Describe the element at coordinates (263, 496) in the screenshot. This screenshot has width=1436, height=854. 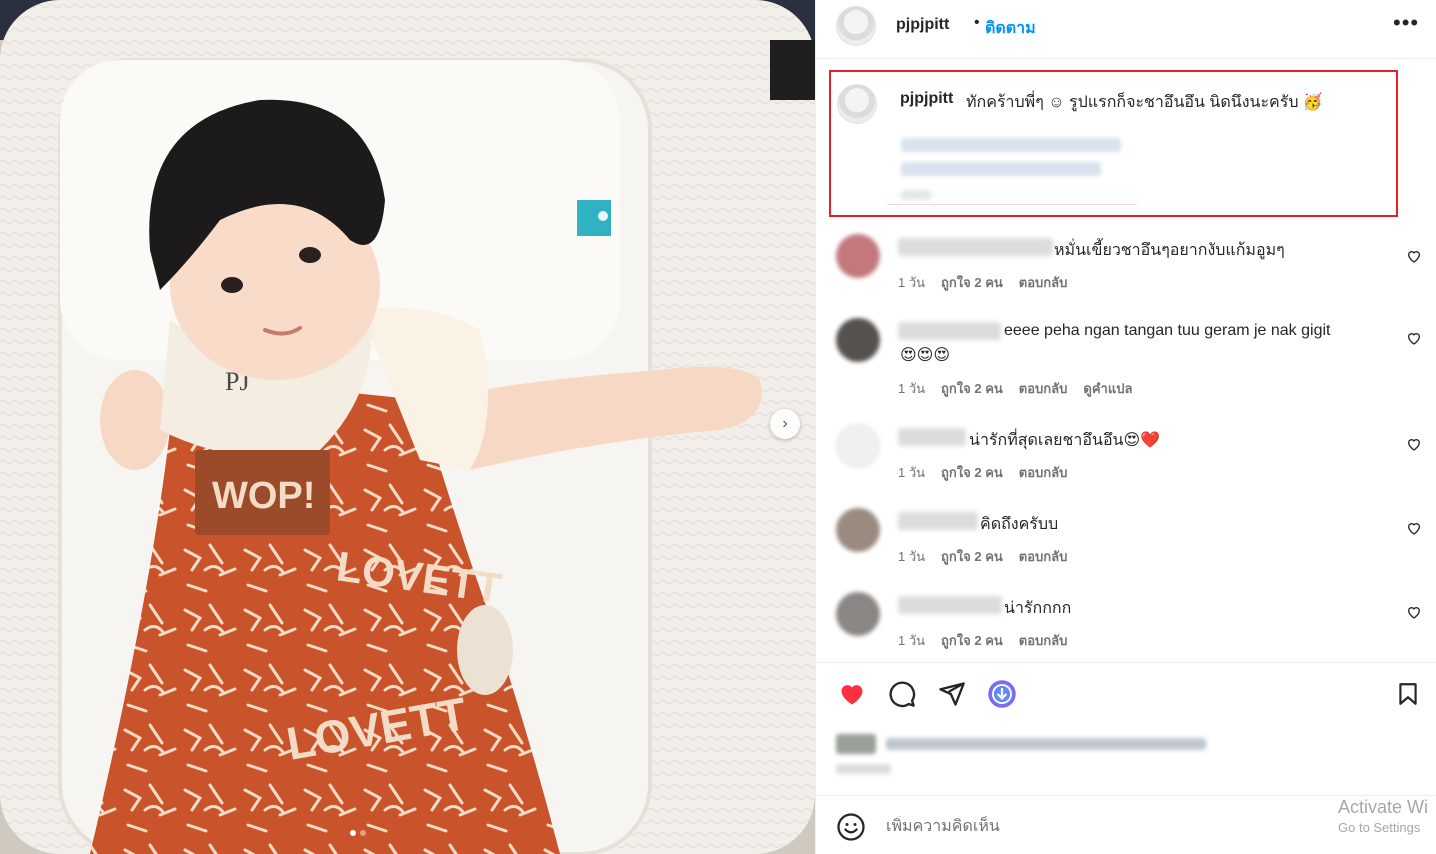
I see `pocket-text: WOP!` at that location.